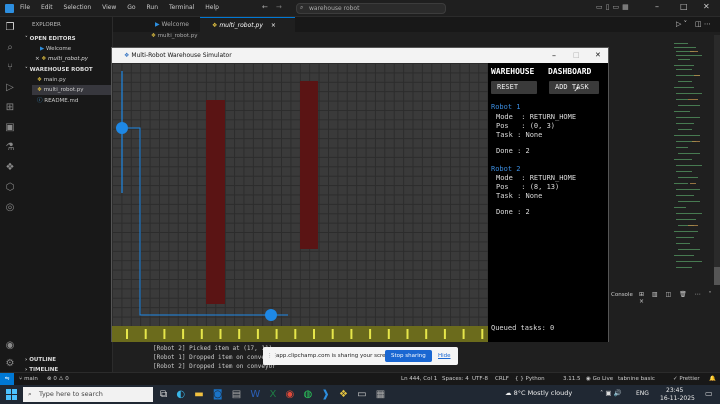 This screenshot has height=404, width=720. I want to click on input-language: ENG, so click(642, 393).